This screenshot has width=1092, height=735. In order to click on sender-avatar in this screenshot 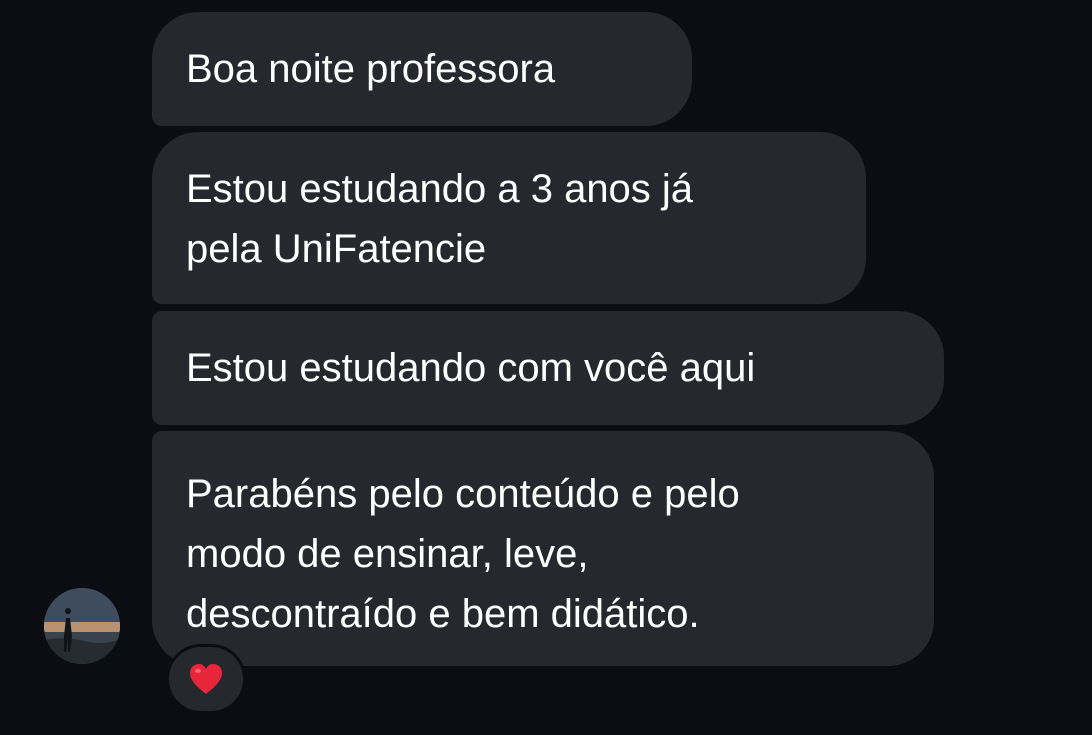, I will do `click(82, 626)`.